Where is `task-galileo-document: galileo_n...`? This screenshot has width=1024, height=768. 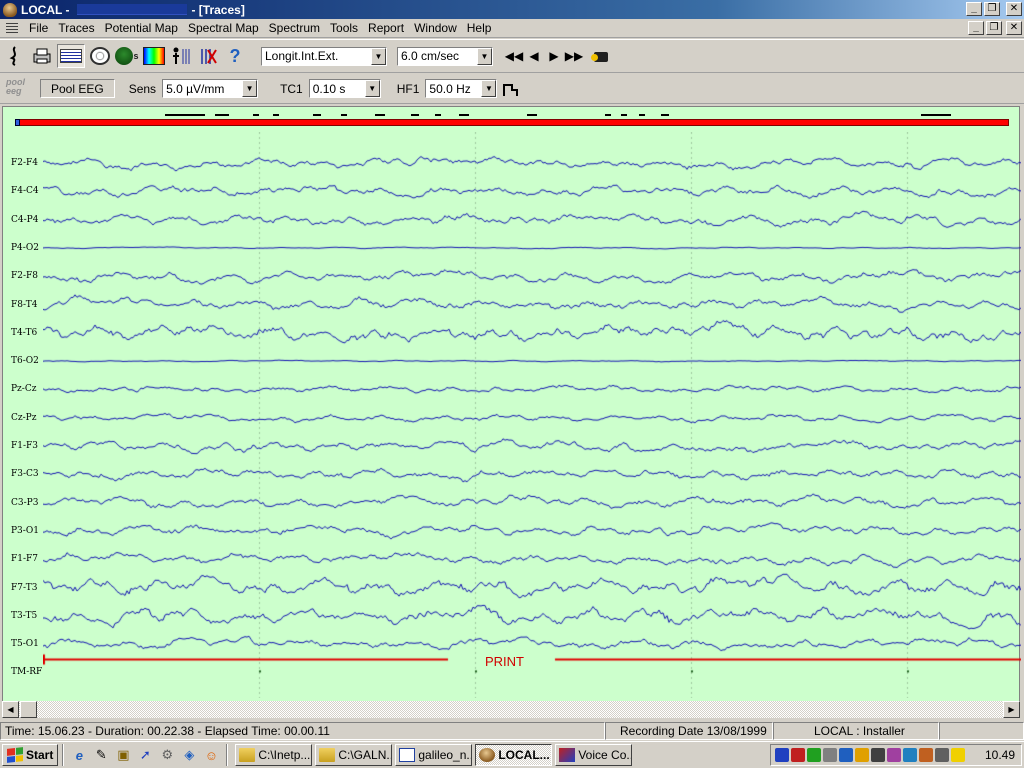
task-galileo-document: galileo_n... is located at coordinates (434, 755).